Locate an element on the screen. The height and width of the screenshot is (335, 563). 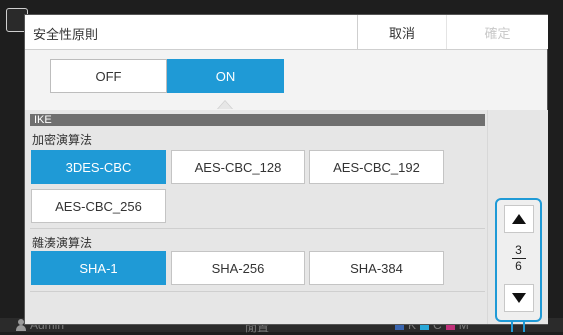
page-indicator: 3 6 is located at coordinates (518, 258).